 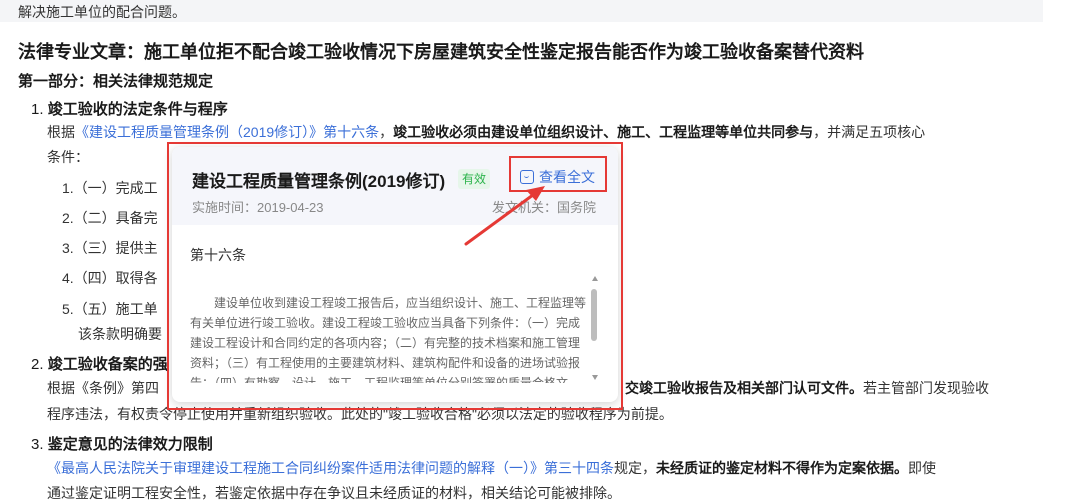 I want to click on section3-number: 3., so click(x=37, y=444).